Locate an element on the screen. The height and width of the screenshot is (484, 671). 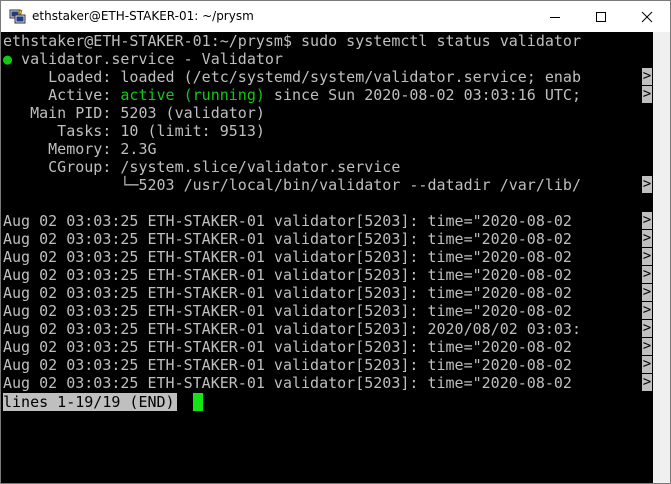
window-title: ethstaker@ETH-STAKER-01: ~/prysm is located at coordinates (143, 16).